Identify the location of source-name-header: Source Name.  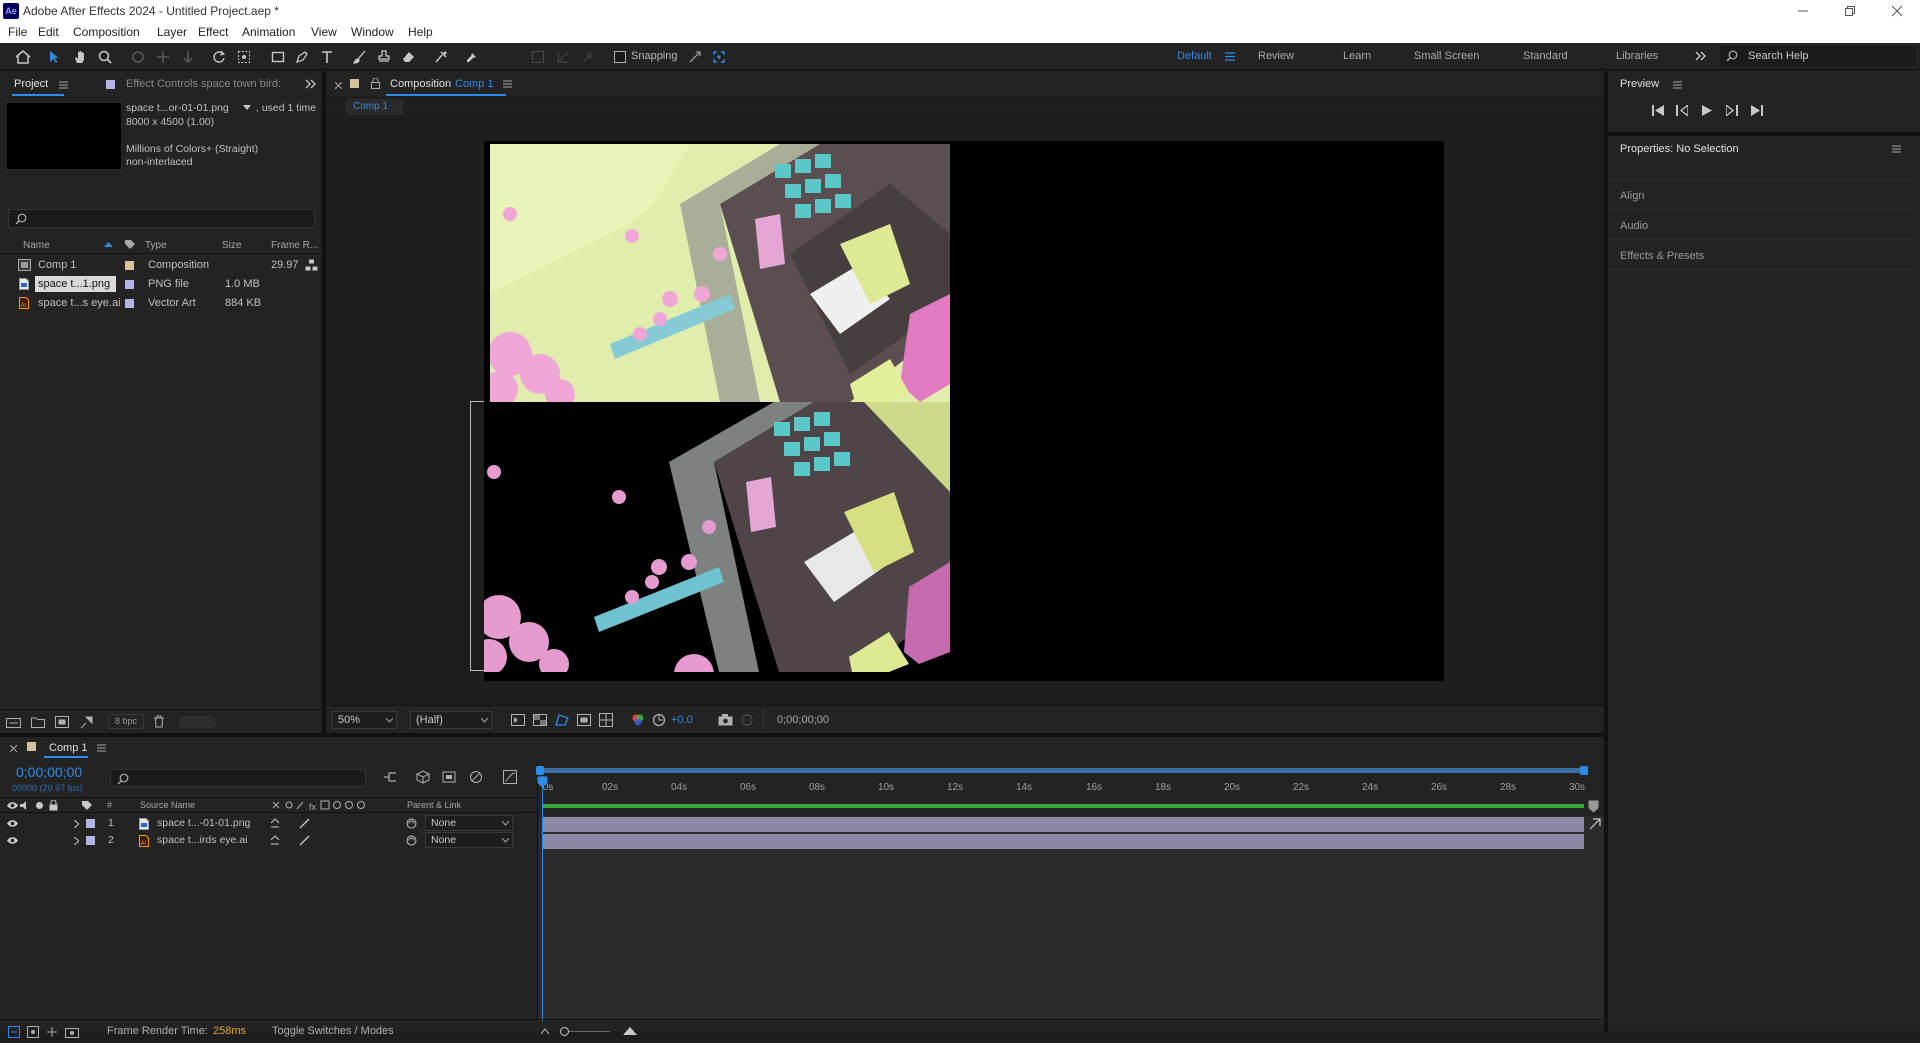
(167, 805).